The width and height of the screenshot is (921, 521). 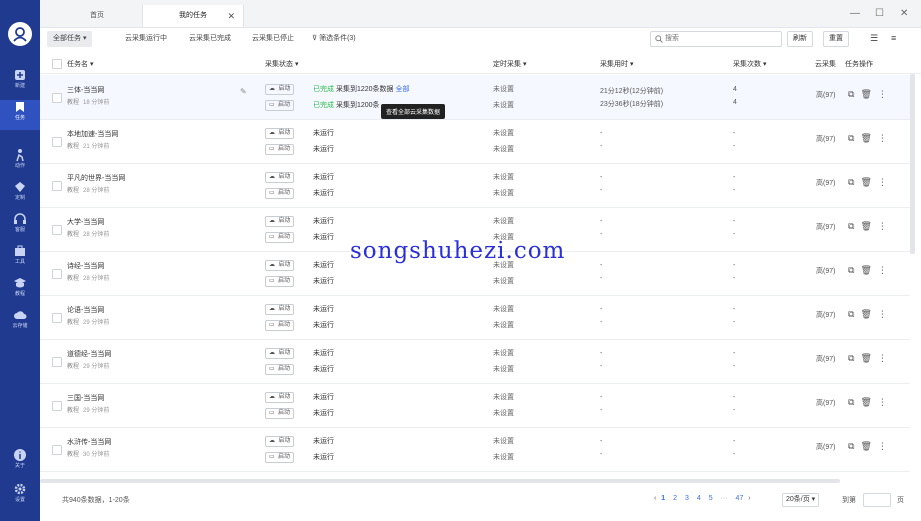 I want to click on tab-home: 首页, so click(x=97, y=16).